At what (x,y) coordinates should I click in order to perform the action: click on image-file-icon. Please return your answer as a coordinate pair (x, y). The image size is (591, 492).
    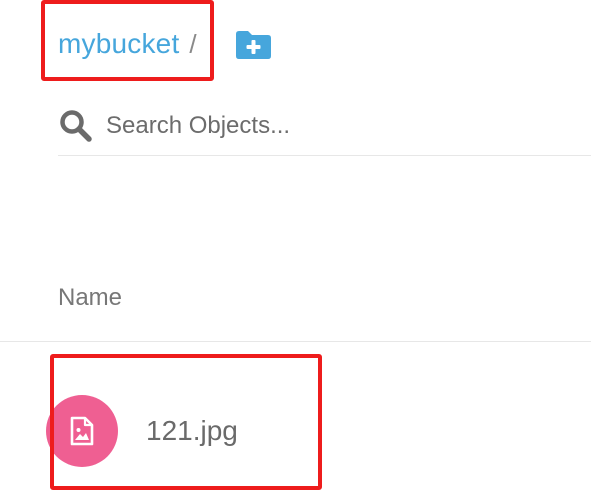
    Looking at the image, I should click on (82, 431).